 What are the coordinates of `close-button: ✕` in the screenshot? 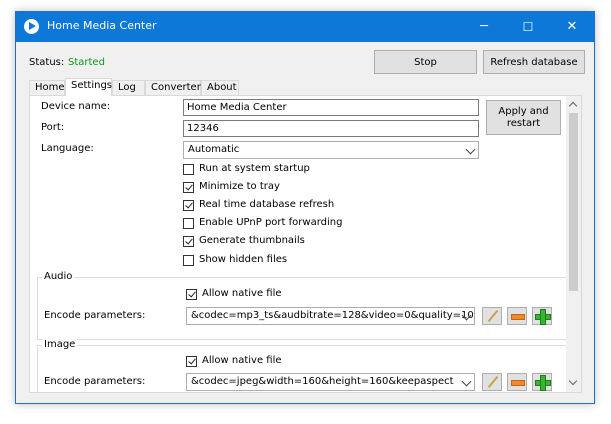 It's located at (572, 27).